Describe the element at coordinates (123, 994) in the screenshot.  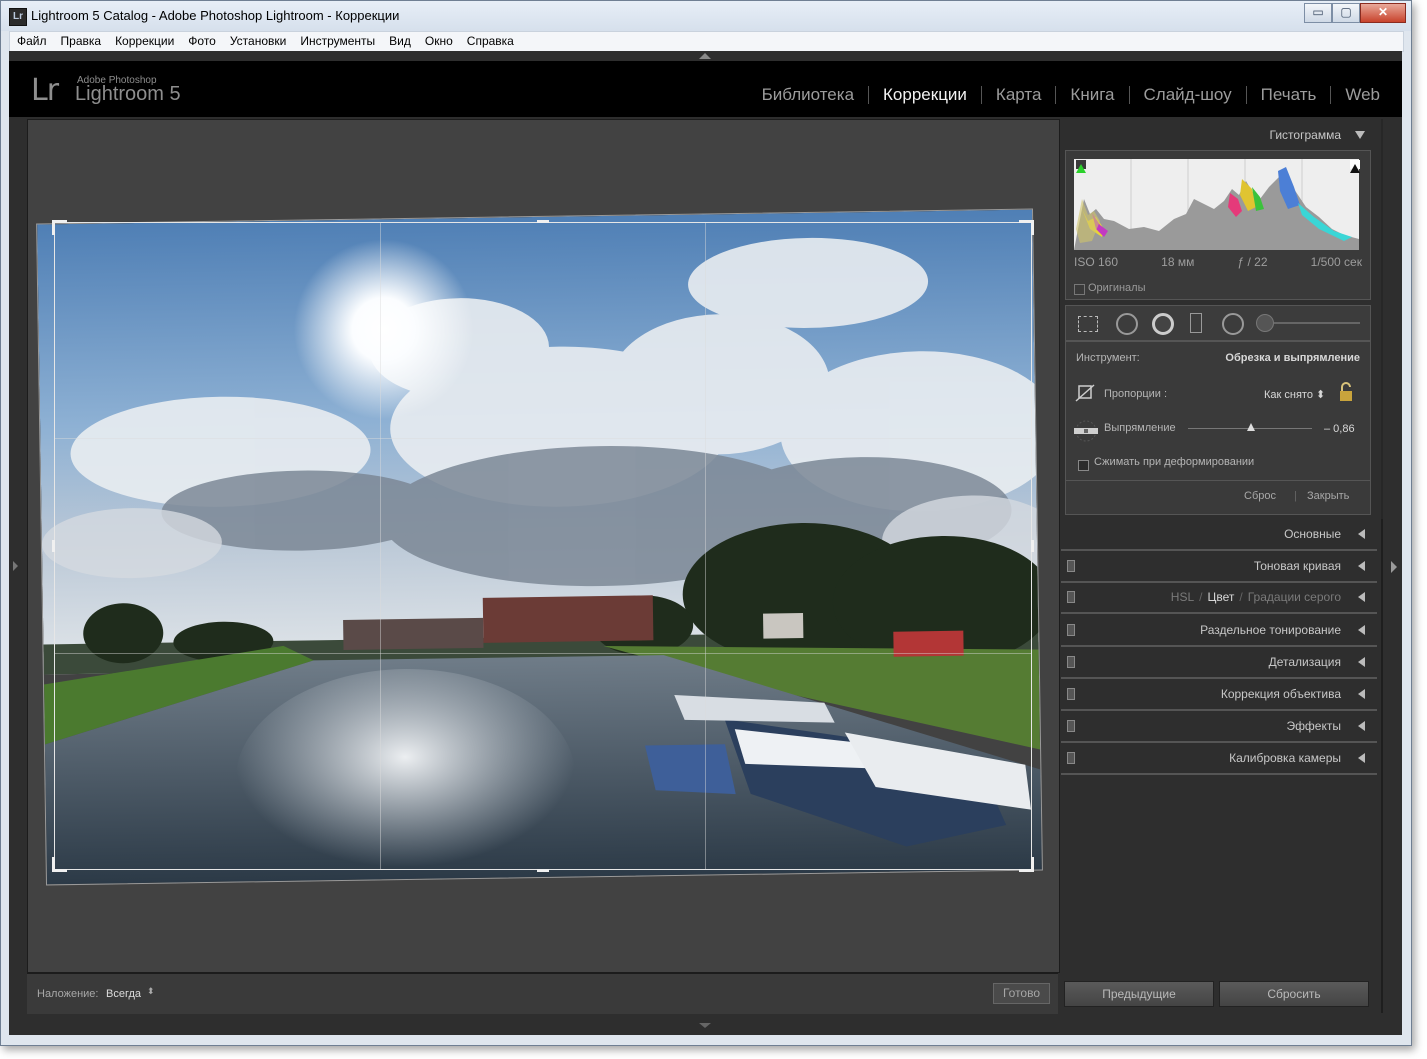
I see `overlay-select: Всегда` at that location.